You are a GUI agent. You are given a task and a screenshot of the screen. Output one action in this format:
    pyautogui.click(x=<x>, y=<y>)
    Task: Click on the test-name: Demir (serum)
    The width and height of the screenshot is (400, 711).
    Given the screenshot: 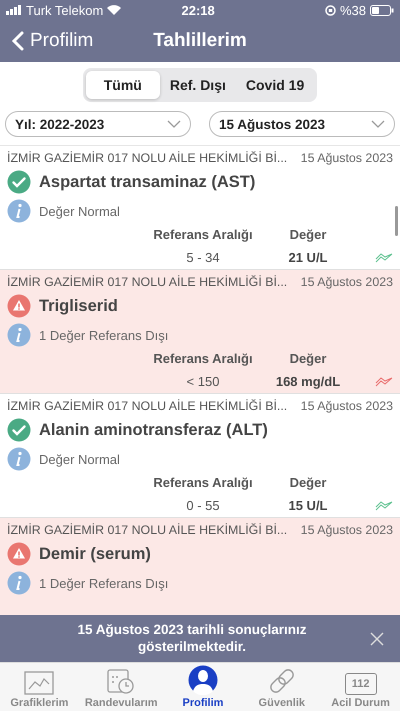 What is the action you would take?
    pyautogui.click(x=95, y=554)
    